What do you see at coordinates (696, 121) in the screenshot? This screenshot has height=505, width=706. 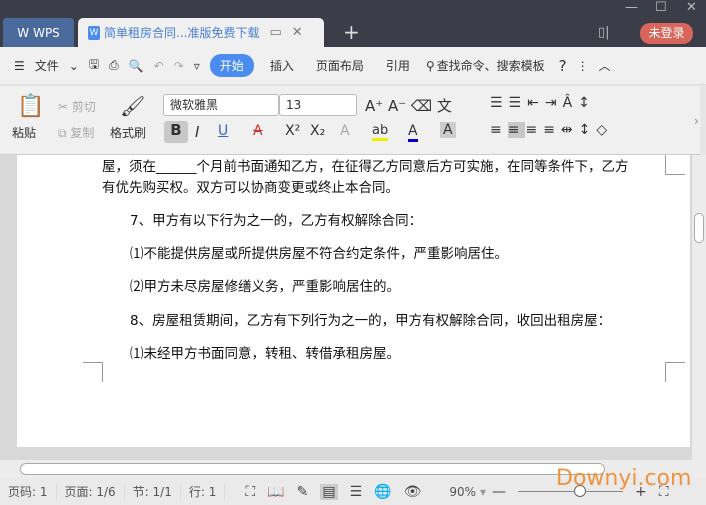 I see `ribbon-scroll-right-icon: ›` at bounding box center [696, 121].